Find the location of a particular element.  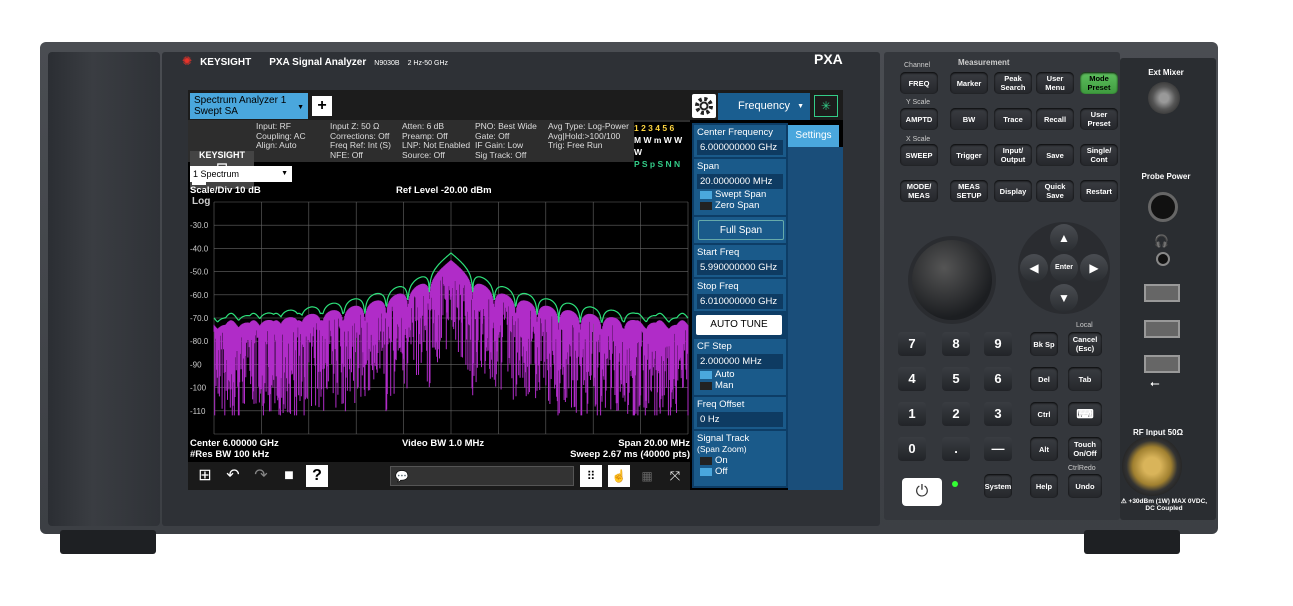

key-3: 3 is located at coordinates (998, 414).